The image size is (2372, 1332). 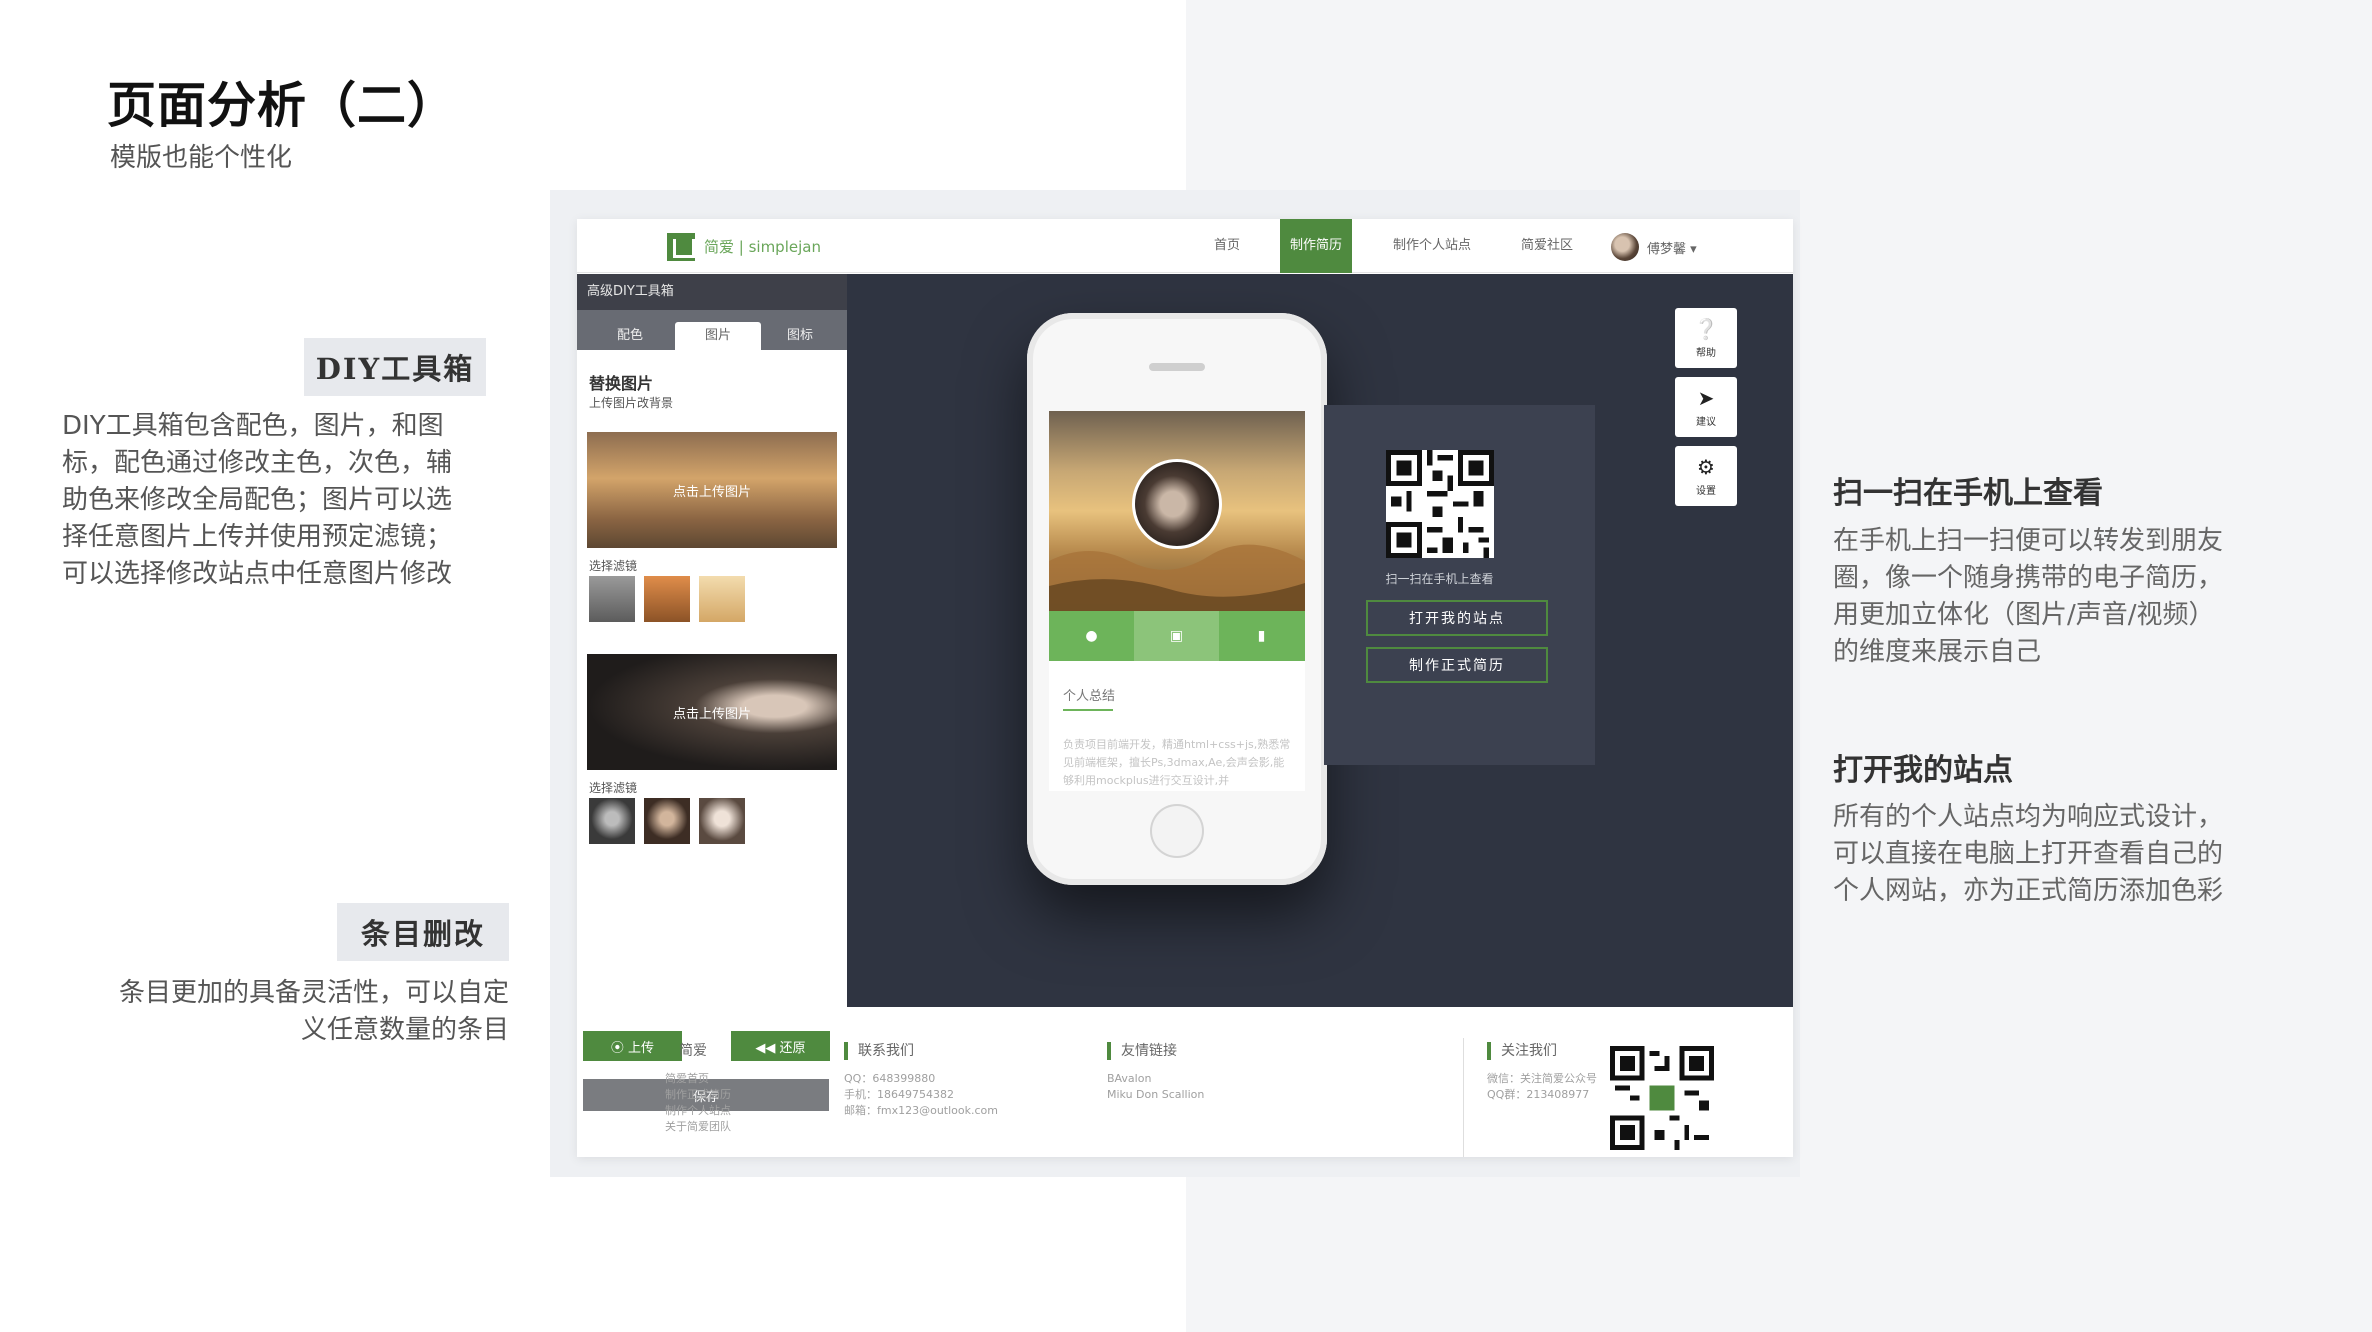 What do you see at coordinates (1706, 466) in the screenshot?
I see `gear-icon: ⚙` at bounding box center [1706, 466].